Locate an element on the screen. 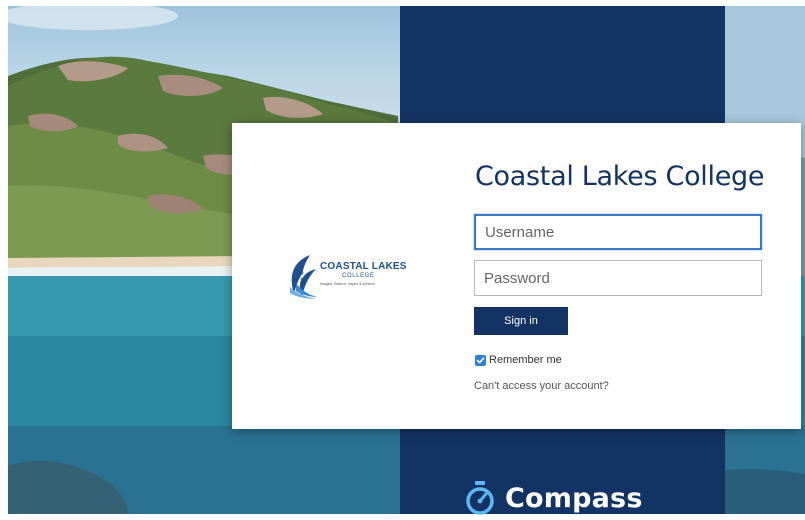 Image resolution: width=805 pixels, height=520 pixels. checkmark-icon is located at coordinates (480, 359).